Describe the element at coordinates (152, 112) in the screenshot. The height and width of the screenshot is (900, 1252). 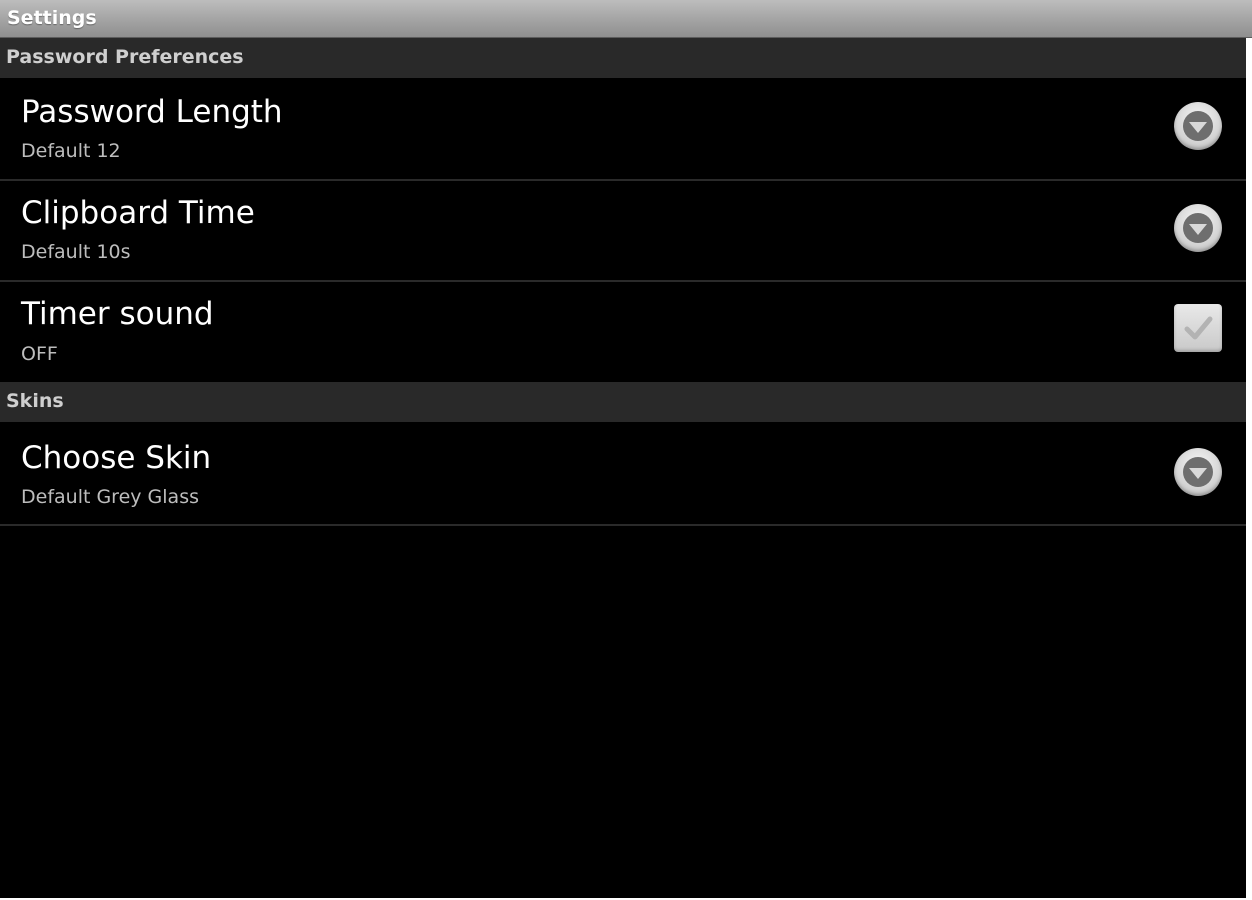
I see `preference-title: Password Length` at that location.